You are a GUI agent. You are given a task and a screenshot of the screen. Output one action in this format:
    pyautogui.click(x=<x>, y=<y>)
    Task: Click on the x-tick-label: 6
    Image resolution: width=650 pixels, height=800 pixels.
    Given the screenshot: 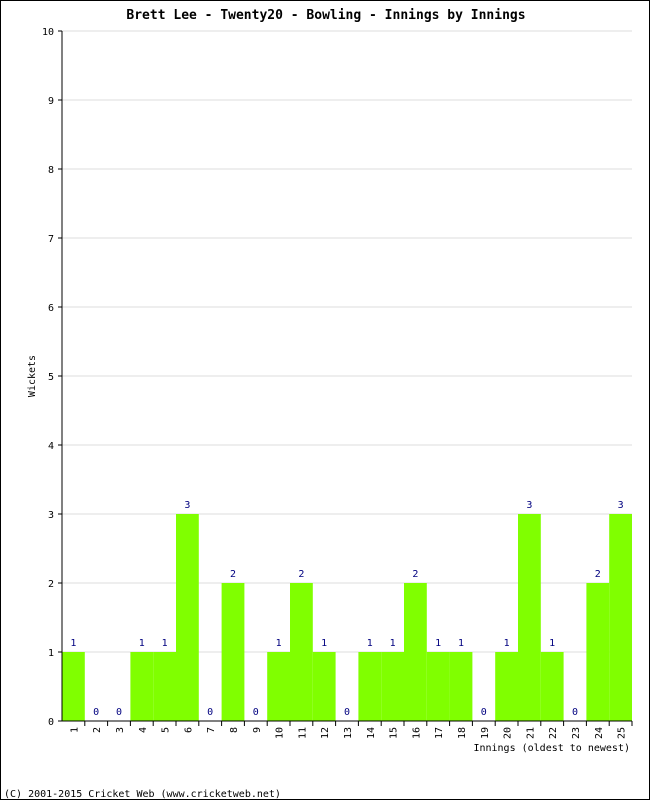 What is the action you would take?
    pyautogui.click(x=188, y=730)
    